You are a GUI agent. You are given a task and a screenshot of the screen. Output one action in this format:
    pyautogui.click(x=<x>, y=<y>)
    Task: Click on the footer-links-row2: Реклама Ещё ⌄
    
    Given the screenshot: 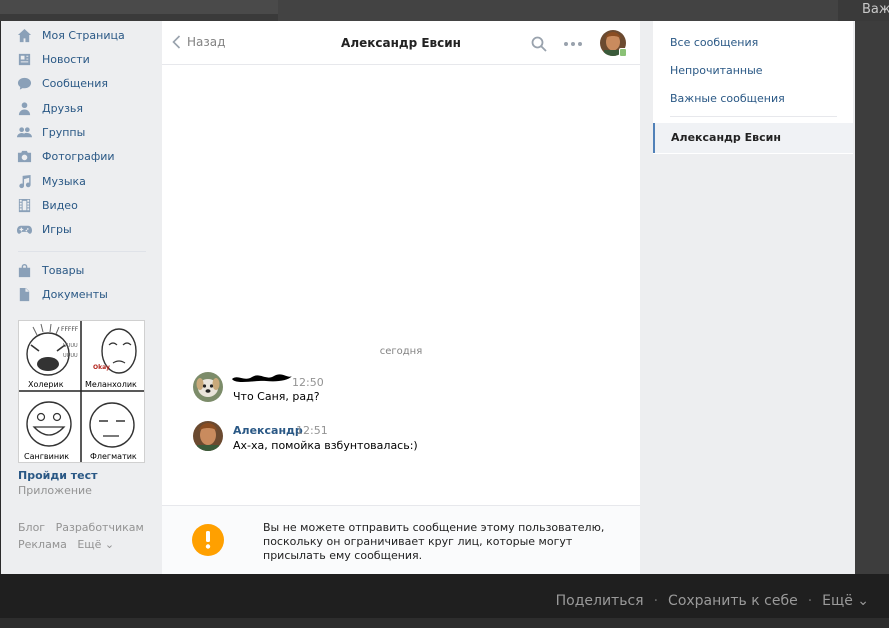 What is the action you would take?
    pyautogui.click(x=66, y=544)
    